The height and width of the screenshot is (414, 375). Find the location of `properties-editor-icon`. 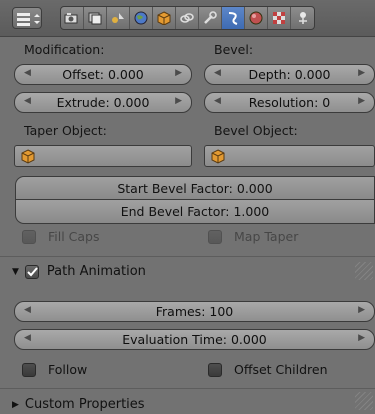

properties-editor-icon is located at coordinates (28, 19).